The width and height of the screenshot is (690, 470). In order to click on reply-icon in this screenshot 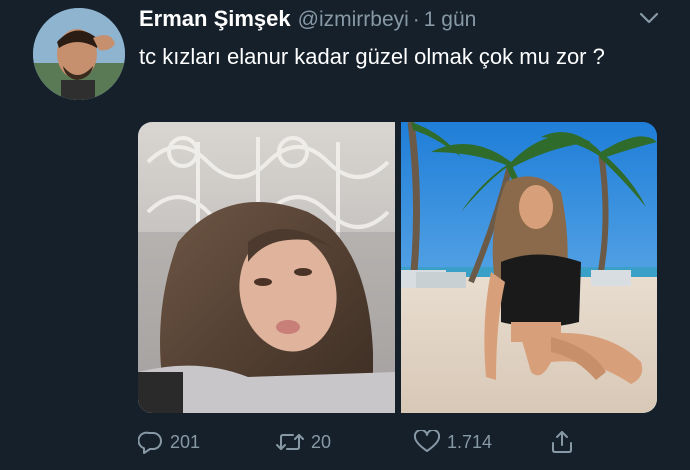, I will do `click(150, 442)`.